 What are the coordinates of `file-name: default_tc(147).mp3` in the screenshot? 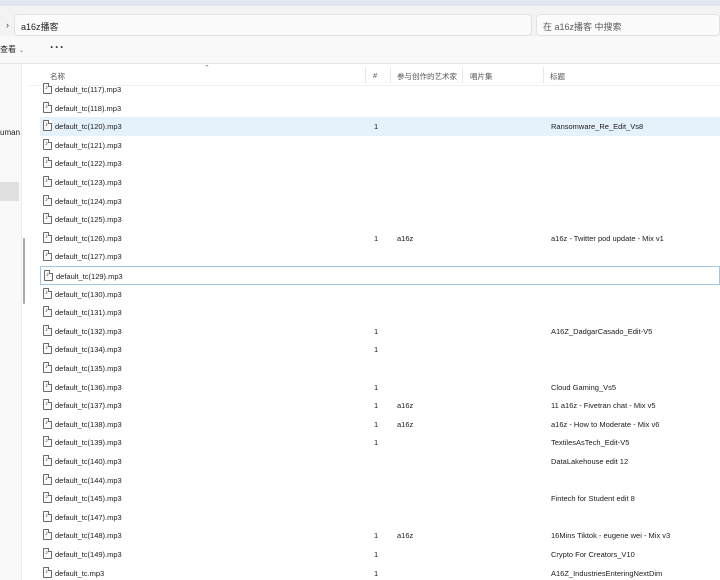 It's located at (88, 517).